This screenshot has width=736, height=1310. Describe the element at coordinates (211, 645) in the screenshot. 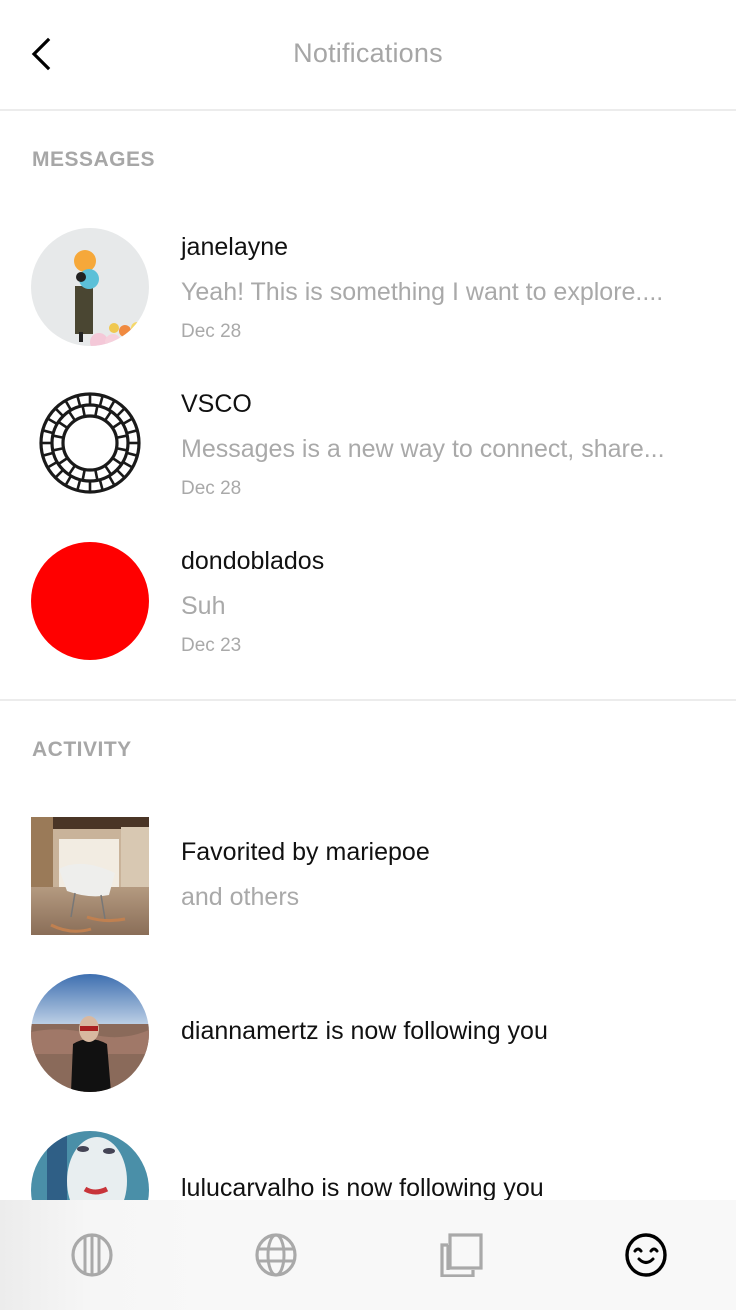

I see `message-date: Dec 23` at that location.